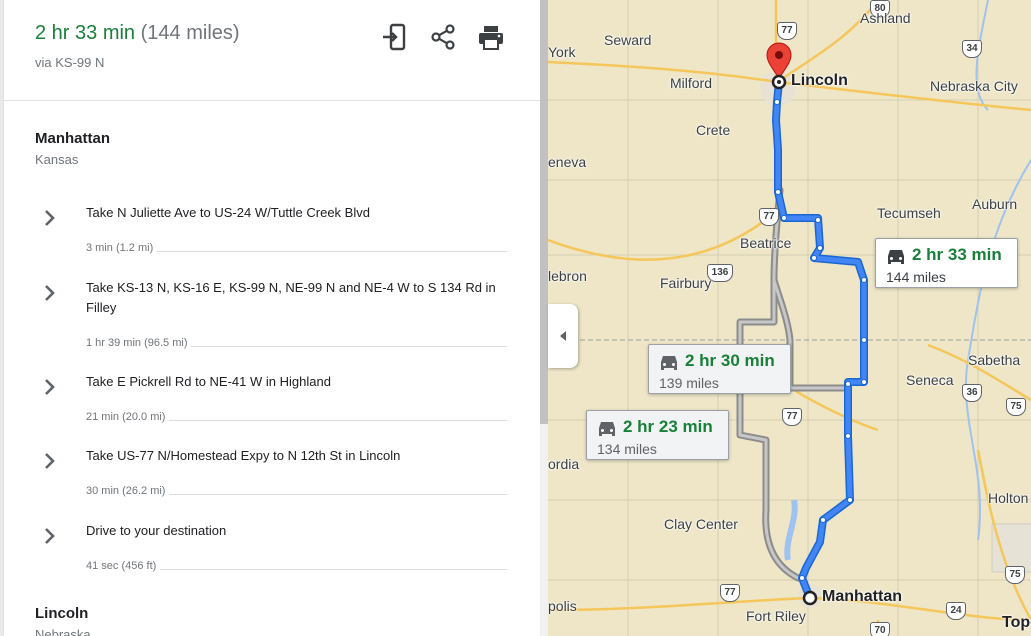  Describe the element at coordinates (70, 62) in the screenshot. I see `route-via: via KS-99 N` at that location.